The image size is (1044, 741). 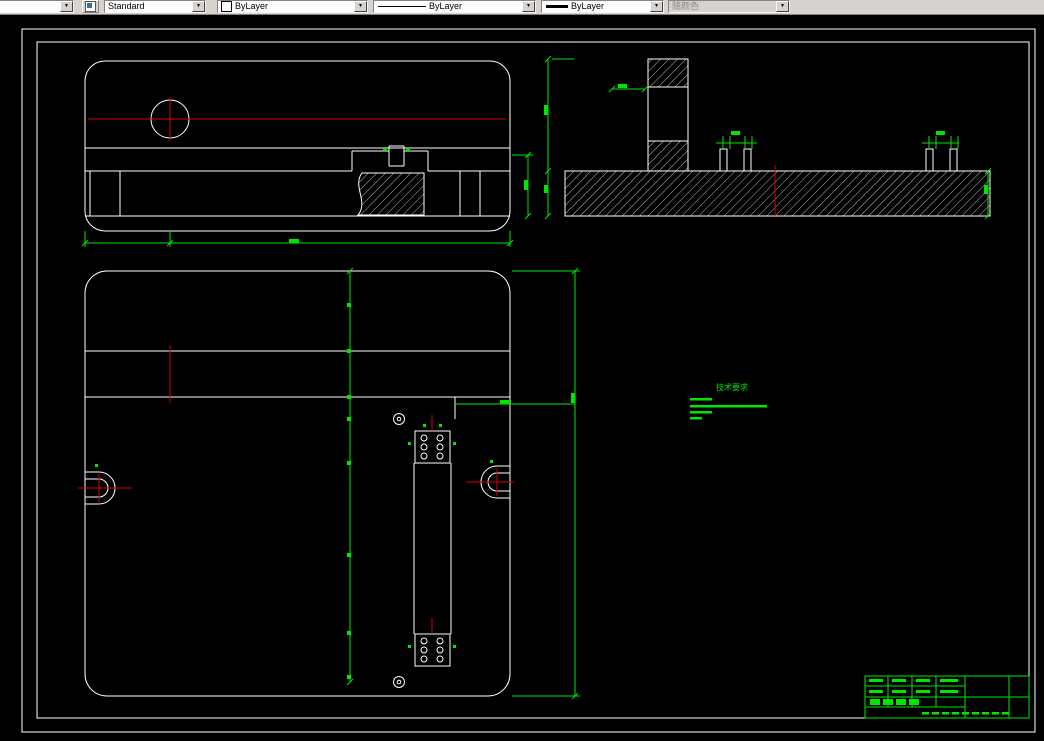 What do you see at coordinates (777, 137) in the screenshot?
I see `section-view` at bounding box center [777, 137].